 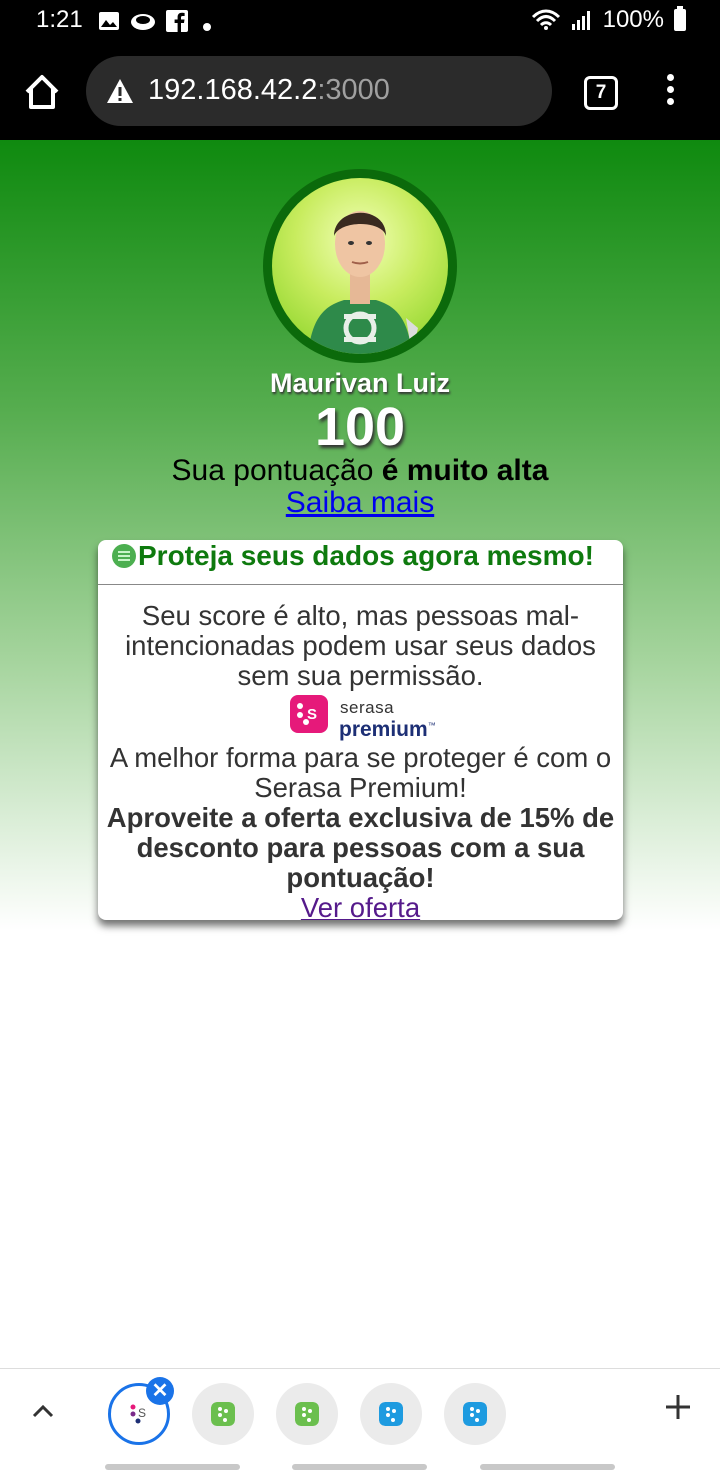 I want to click on card-title: Proteja seus dados agora mesmo!, so click(x=366, y=555).